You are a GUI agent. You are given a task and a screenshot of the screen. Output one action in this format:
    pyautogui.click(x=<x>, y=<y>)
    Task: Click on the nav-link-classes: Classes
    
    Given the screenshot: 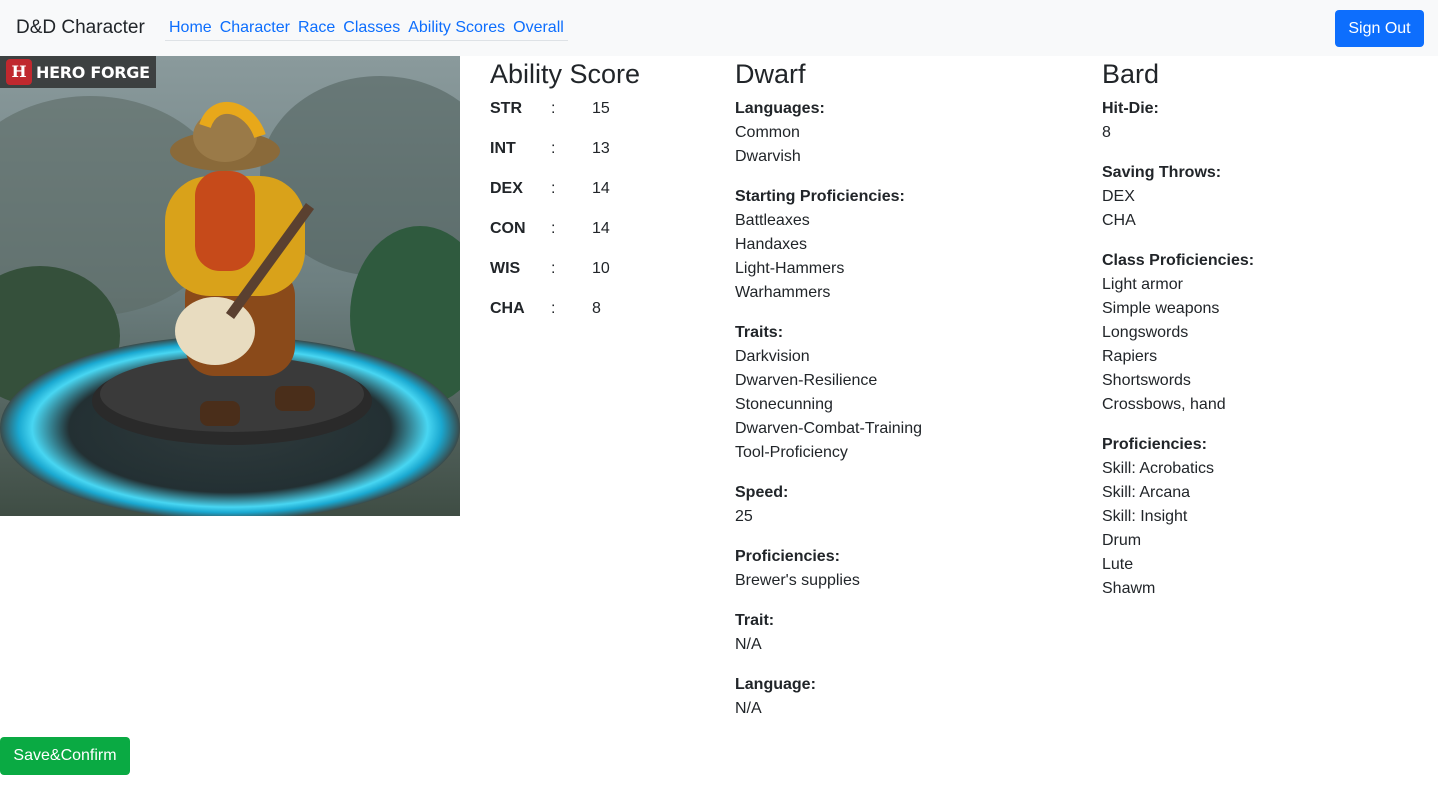 What is the action you would take?
    pyautogui.click(x=371, y=28)
    